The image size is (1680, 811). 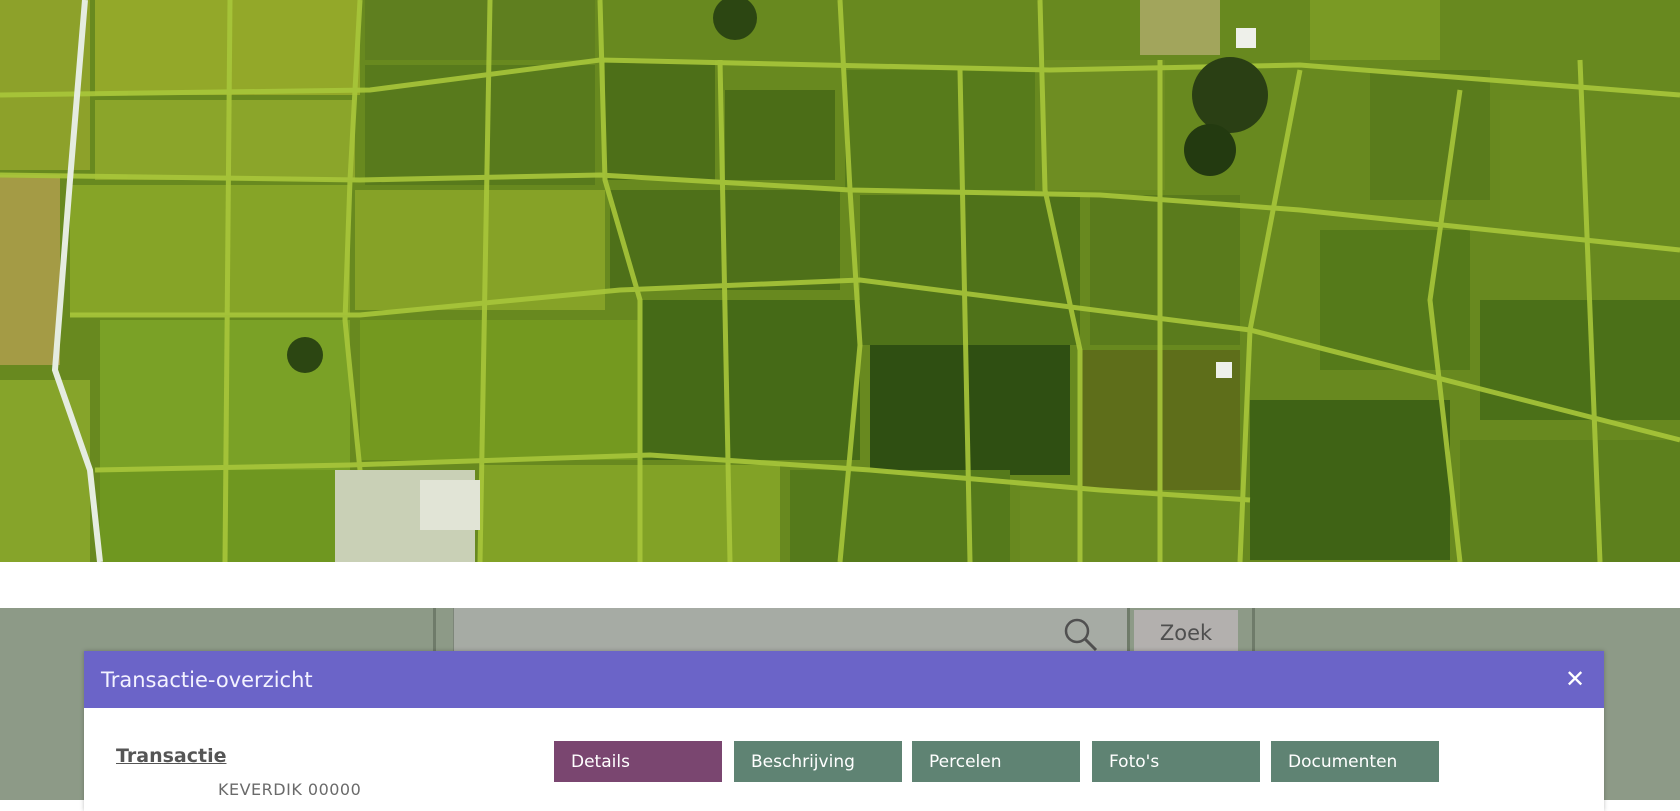 What do you see at coordinates (818, 761) in the screenshot?
I see `tab-beschrijving: Beschrijving` at bounding box center [818, 761].